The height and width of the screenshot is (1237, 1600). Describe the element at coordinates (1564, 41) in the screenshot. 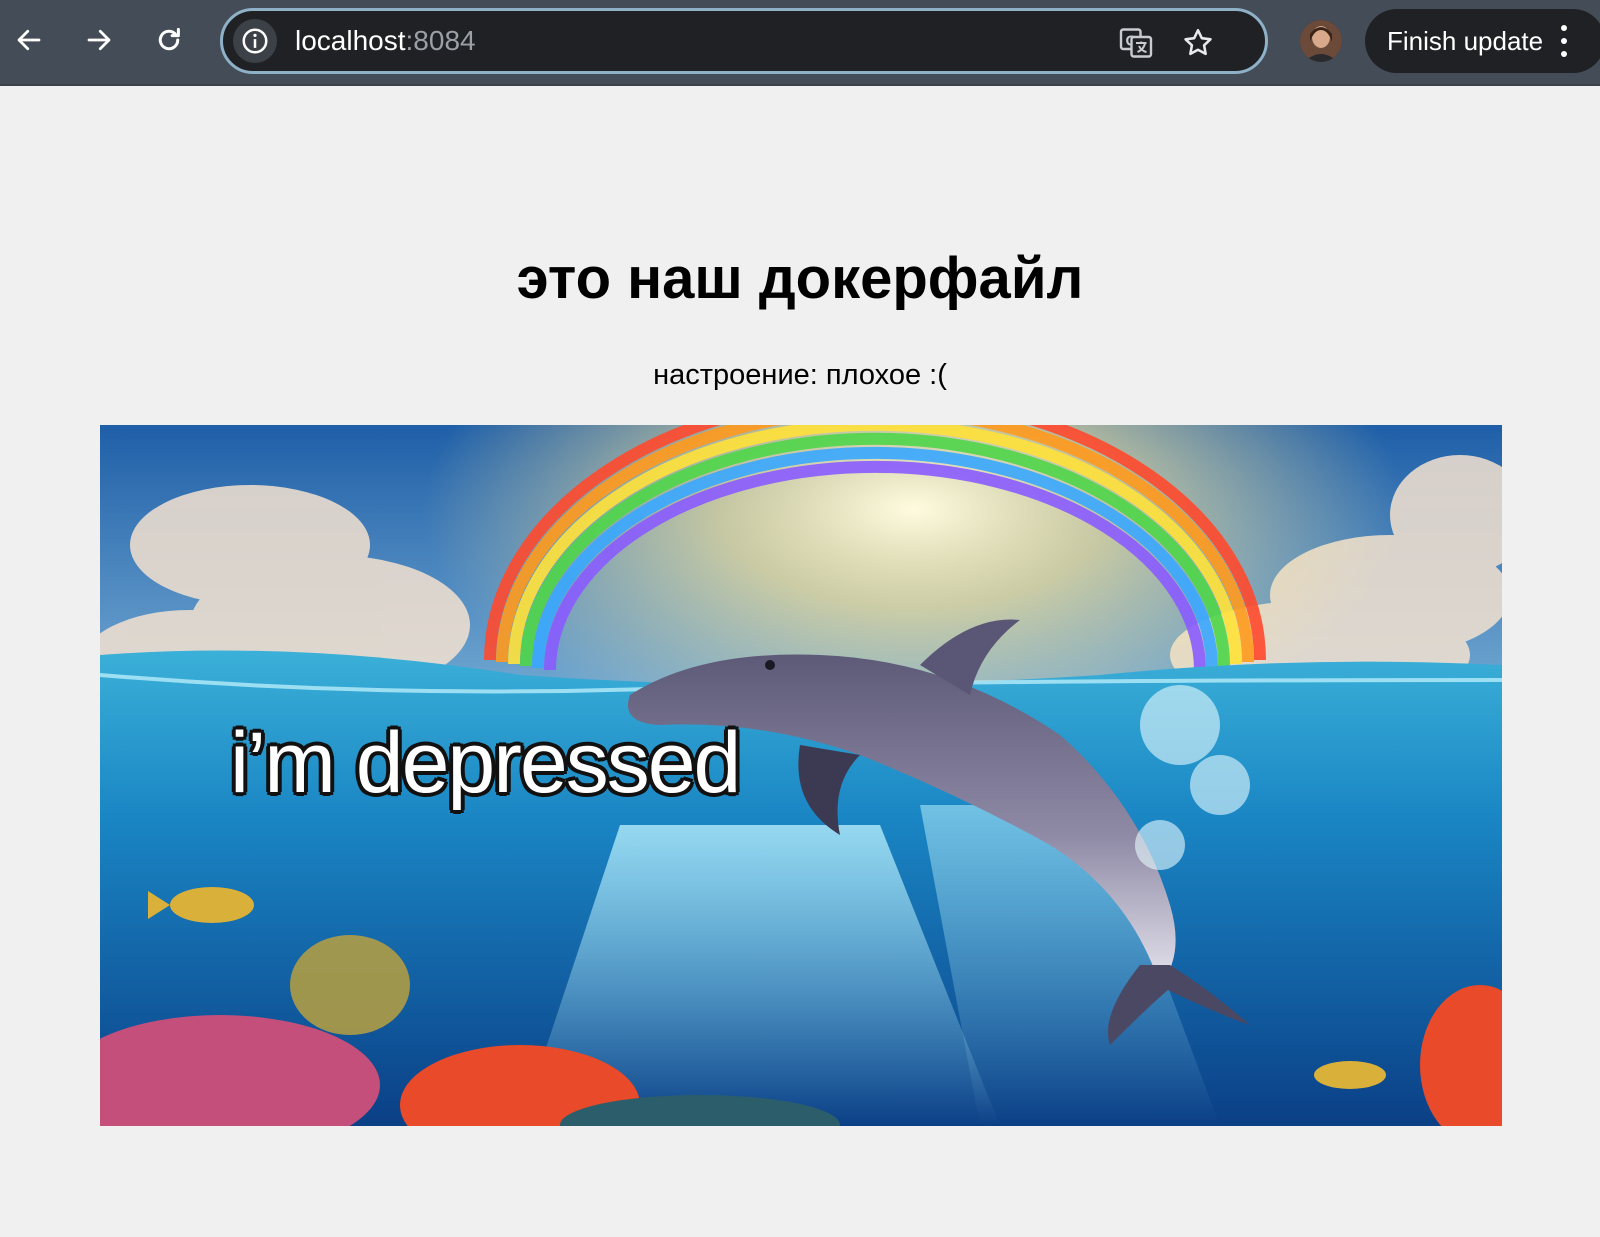

I see `vertical-dots-icon` at that location.